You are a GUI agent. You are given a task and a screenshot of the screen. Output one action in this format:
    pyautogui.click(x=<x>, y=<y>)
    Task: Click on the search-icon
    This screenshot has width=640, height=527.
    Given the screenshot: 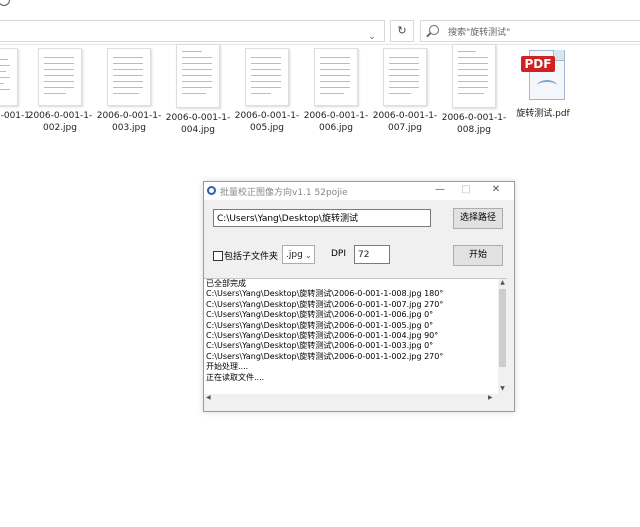 What is the action you would take?
    pyautogui.click(x=434, y=30)
    